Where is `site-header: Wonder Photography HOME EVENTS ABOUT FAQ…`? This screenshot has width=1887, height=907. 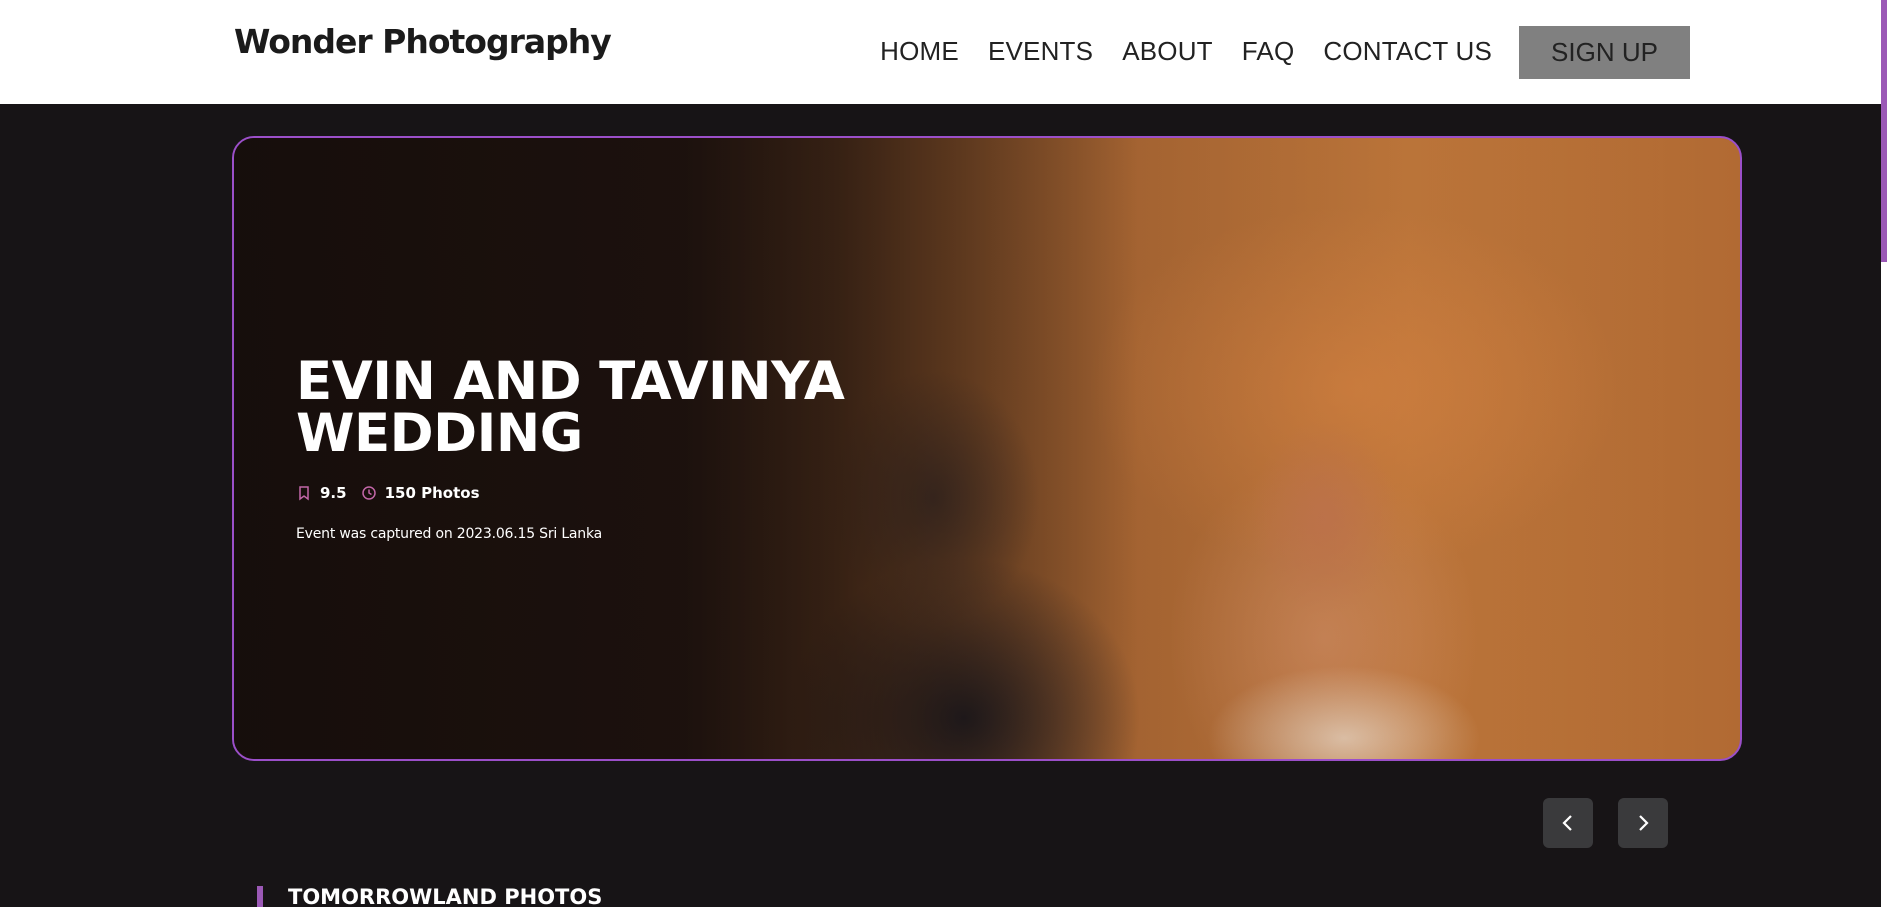 site-header: Wonder Photography HOME EVENTS ABOUT FAQ… is located at coordinates (940, 52).